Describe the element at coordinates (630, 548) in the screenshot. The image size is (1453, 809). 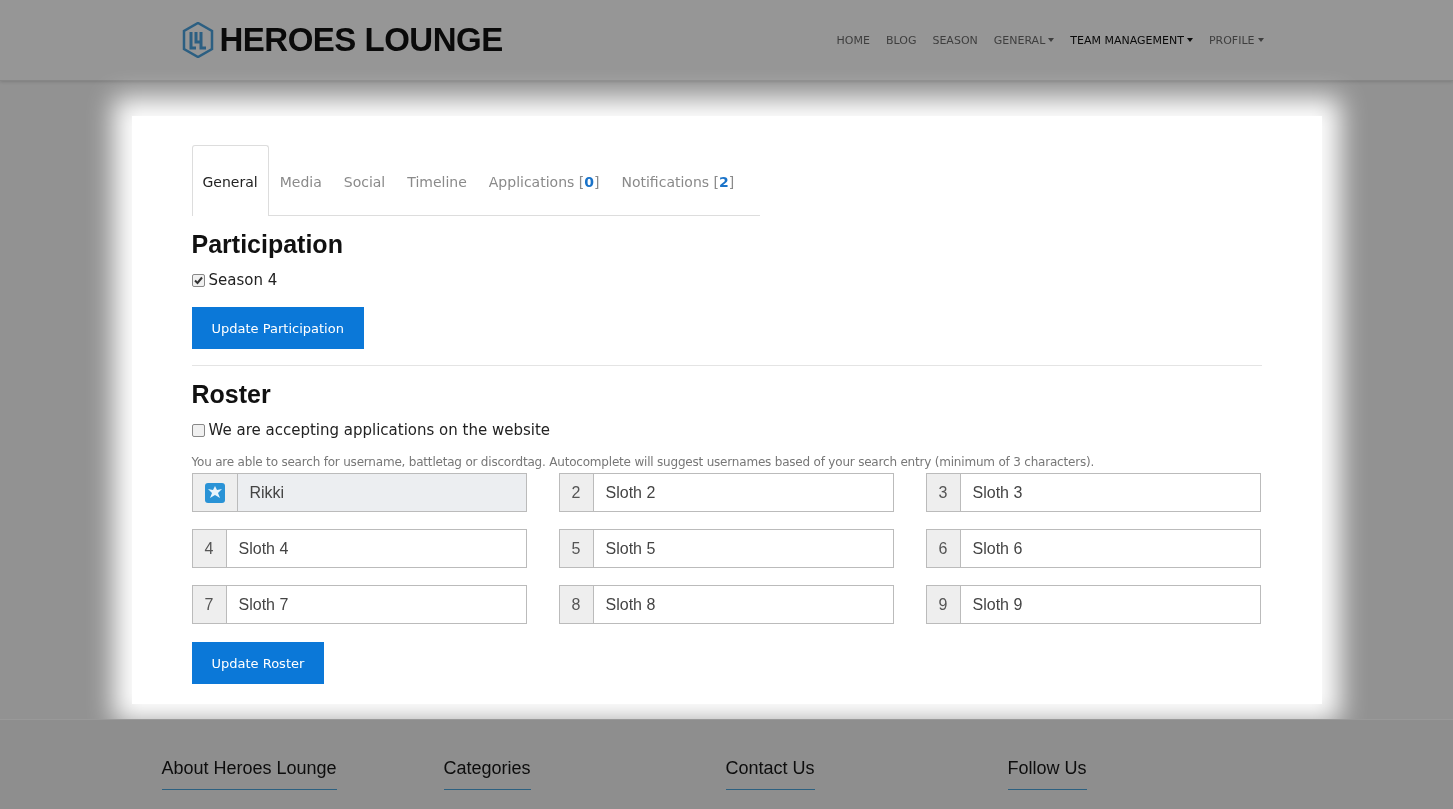
I see `player-name: Sloth 5` at that location.